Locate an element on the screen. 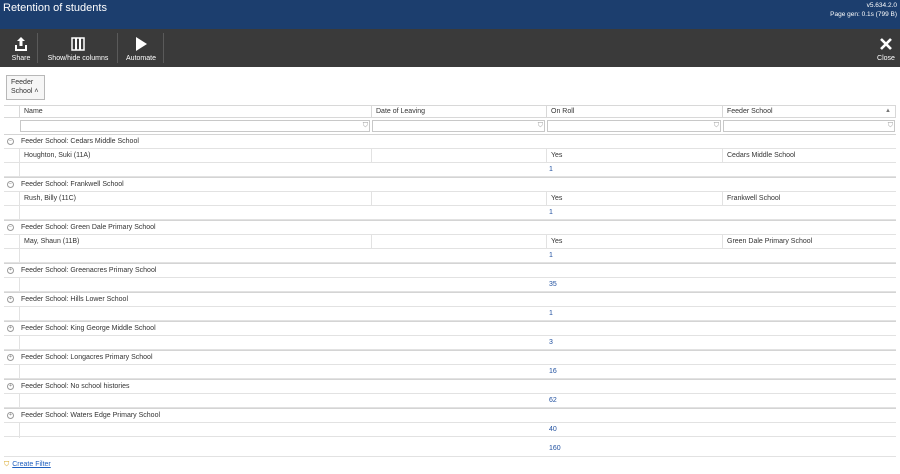 The height and width of the screenshot is (474, 900). share-icon is located at coordinates (21, 44).